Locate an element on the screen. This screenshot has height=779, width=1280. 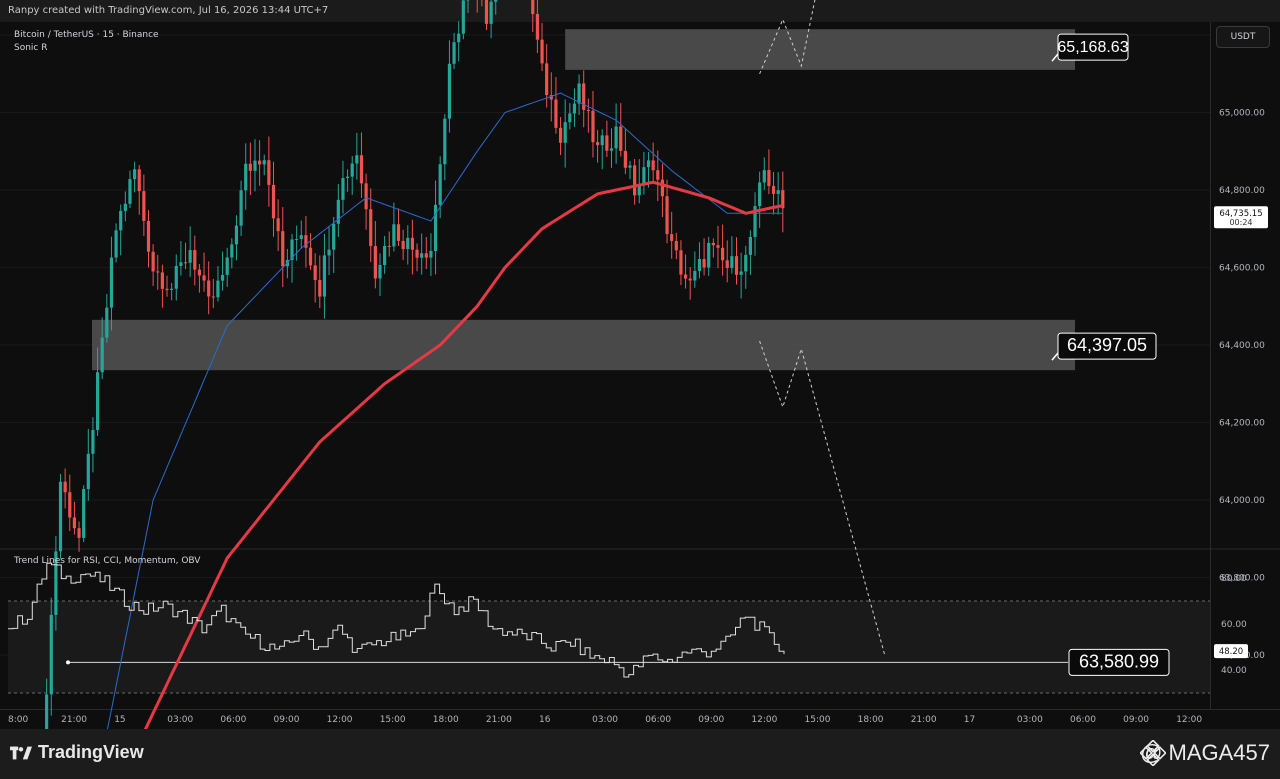
time-tick-label: 8:00 is located at coordinates (18, 720).